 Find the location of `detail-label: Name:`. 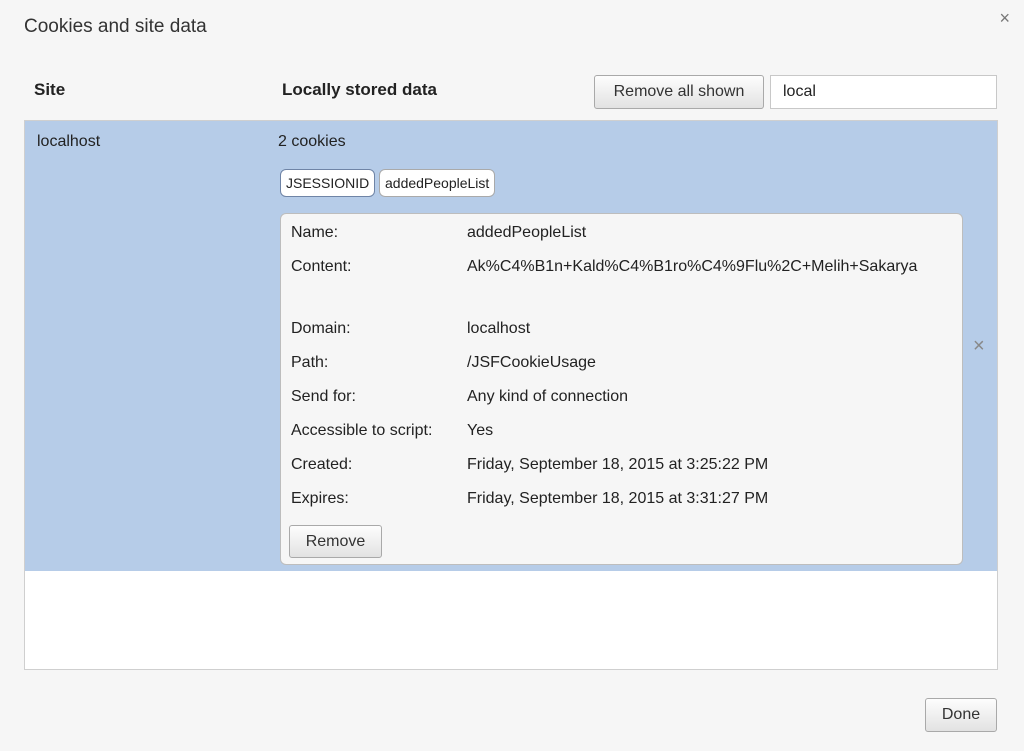

detail-label: Name: is located at coordinates (315, 232).